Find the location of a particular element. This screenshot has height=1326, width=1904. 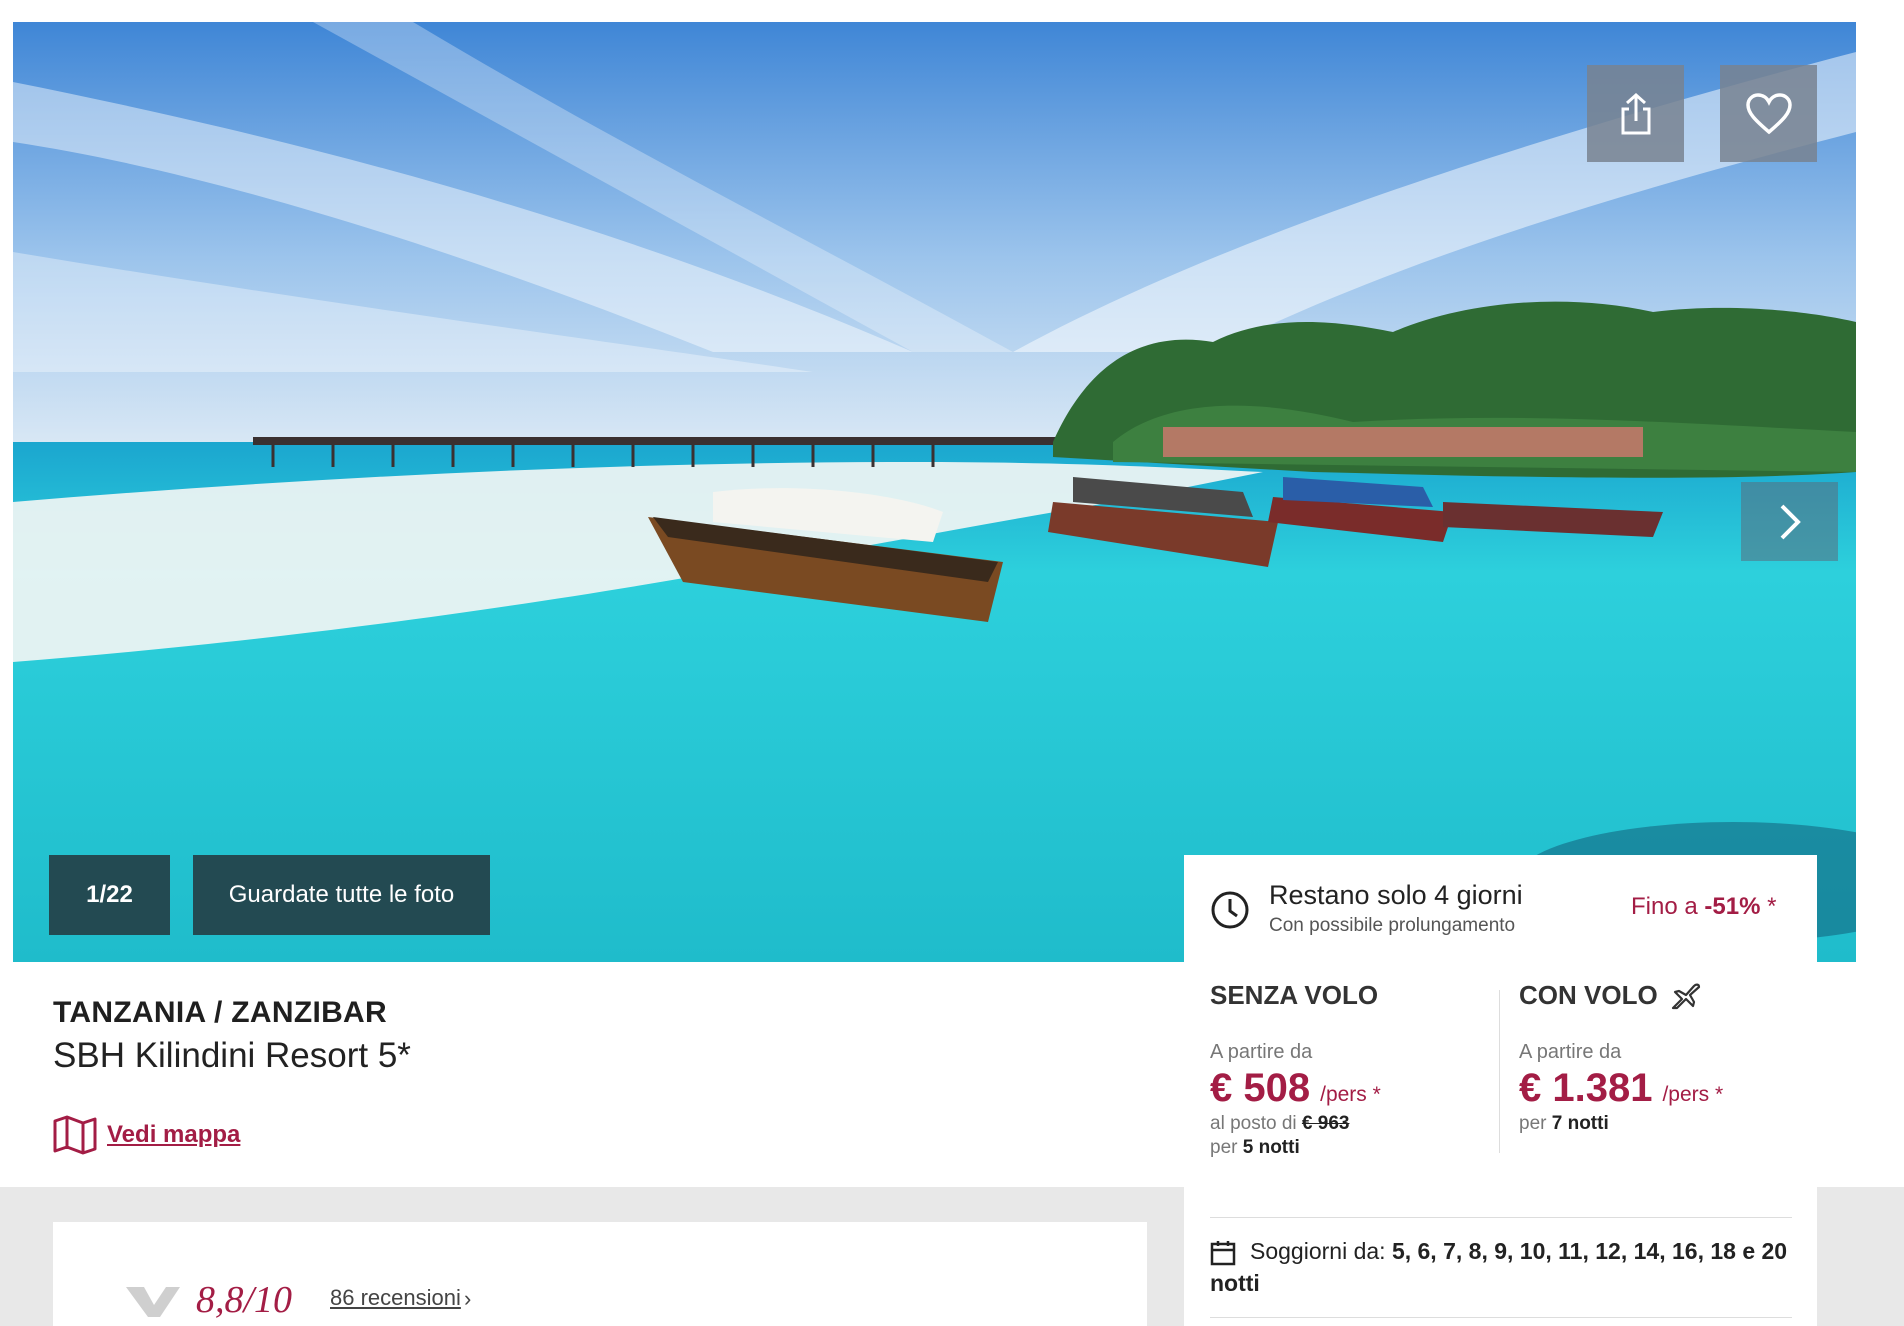

share-icon is located at coordinates (1635, 113).